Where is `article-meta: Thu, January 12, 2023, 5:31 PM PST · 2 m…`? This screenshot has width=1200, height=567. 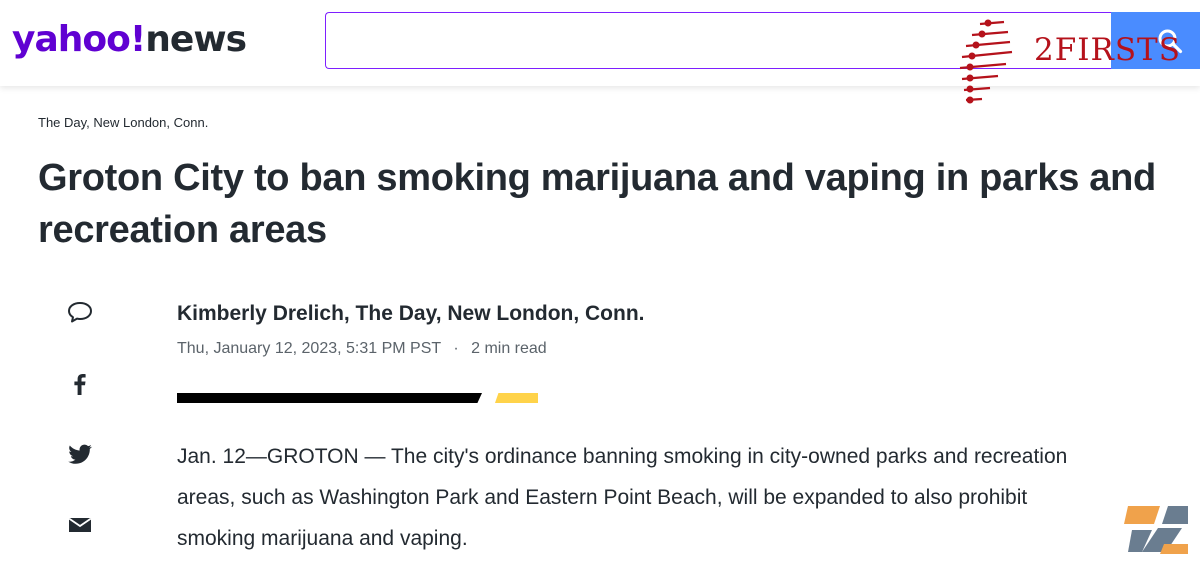 article-meta: Thu, January 12, 2023, 5:31 PM PST · 2 m… is located at coordinates (362, 349).